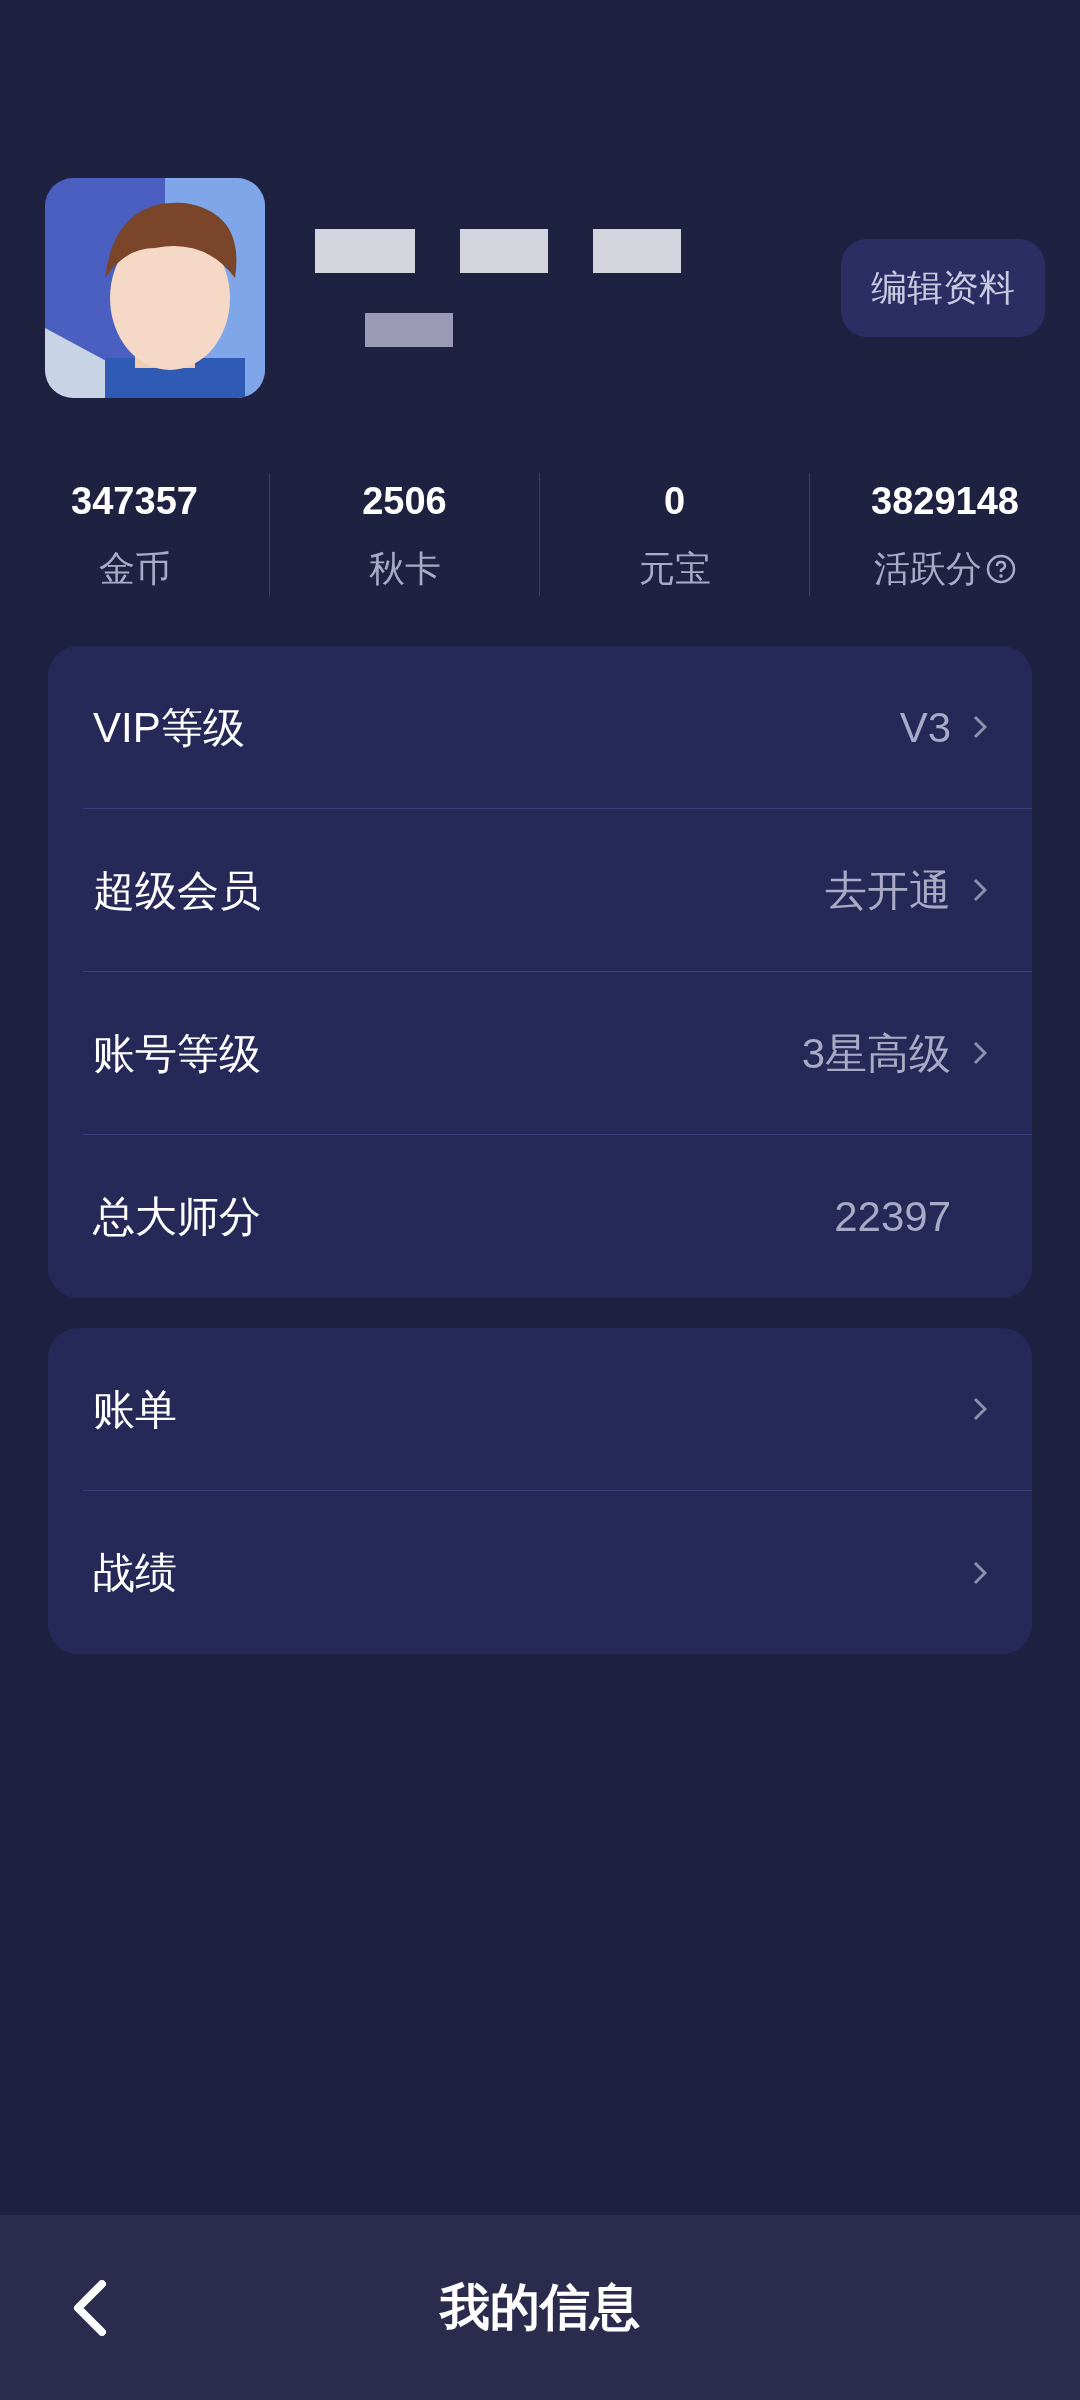 This screenshot has width=1080, height=2400. What do you see at coordinates (557, 1053) in the screenshot?
I see `list-row: 账号等级 3星高级` at bounding box center [557, 1053].